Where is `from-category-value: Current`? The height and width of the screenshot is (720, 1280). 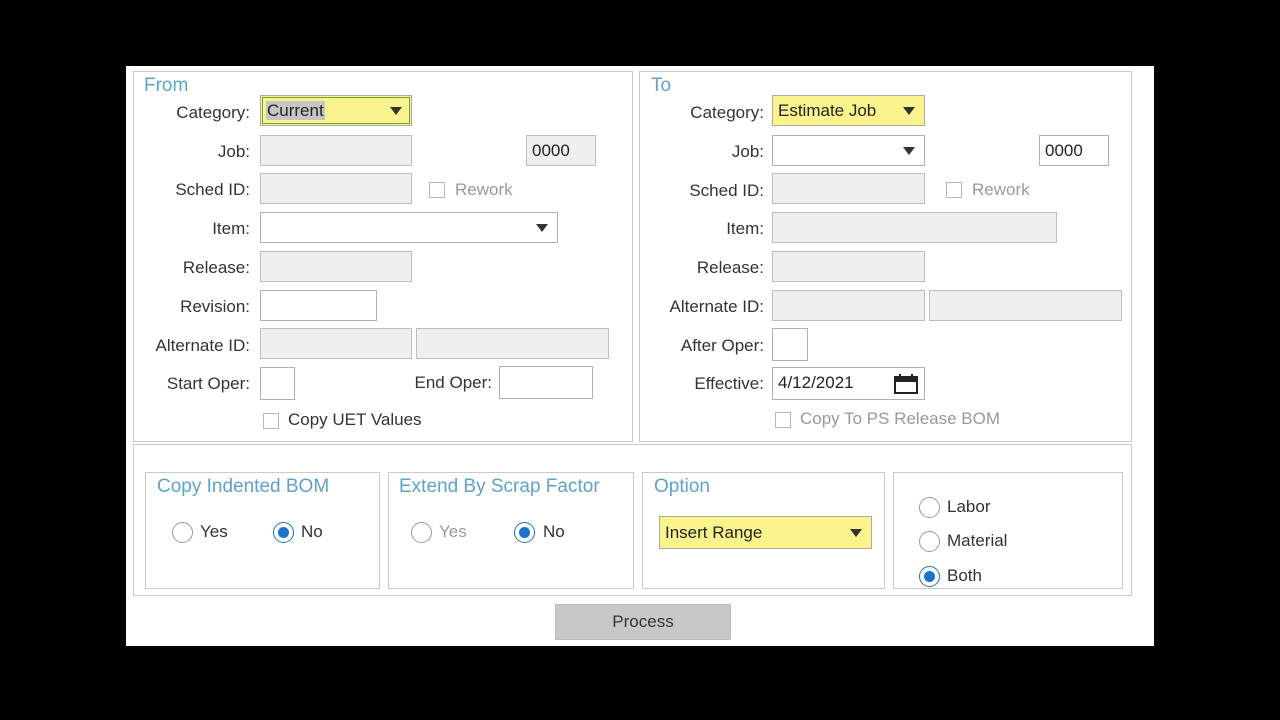 from-category-value: Current is located at coordinates (295, 110).